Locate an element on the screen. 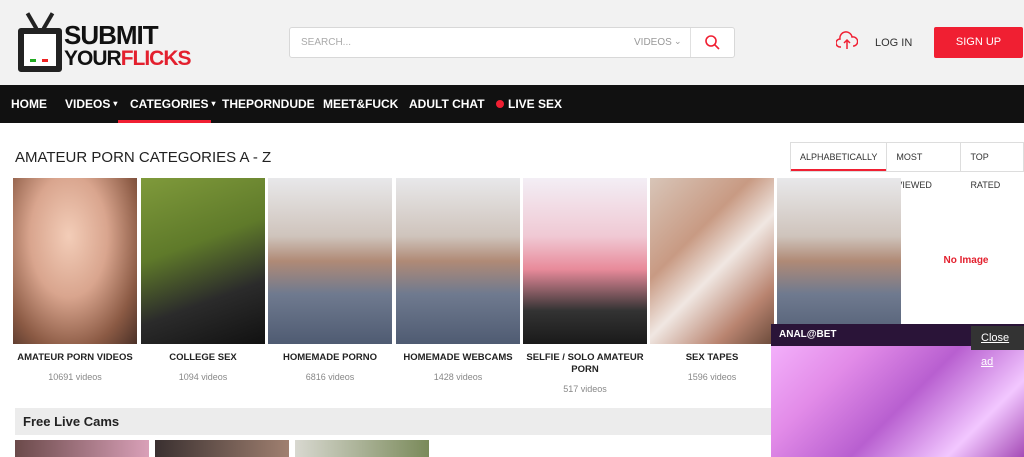 The height and width of the screenshot is (457, 1024). sort-most-viewed: MOST VIEWED is located at coordinates (923, 166).